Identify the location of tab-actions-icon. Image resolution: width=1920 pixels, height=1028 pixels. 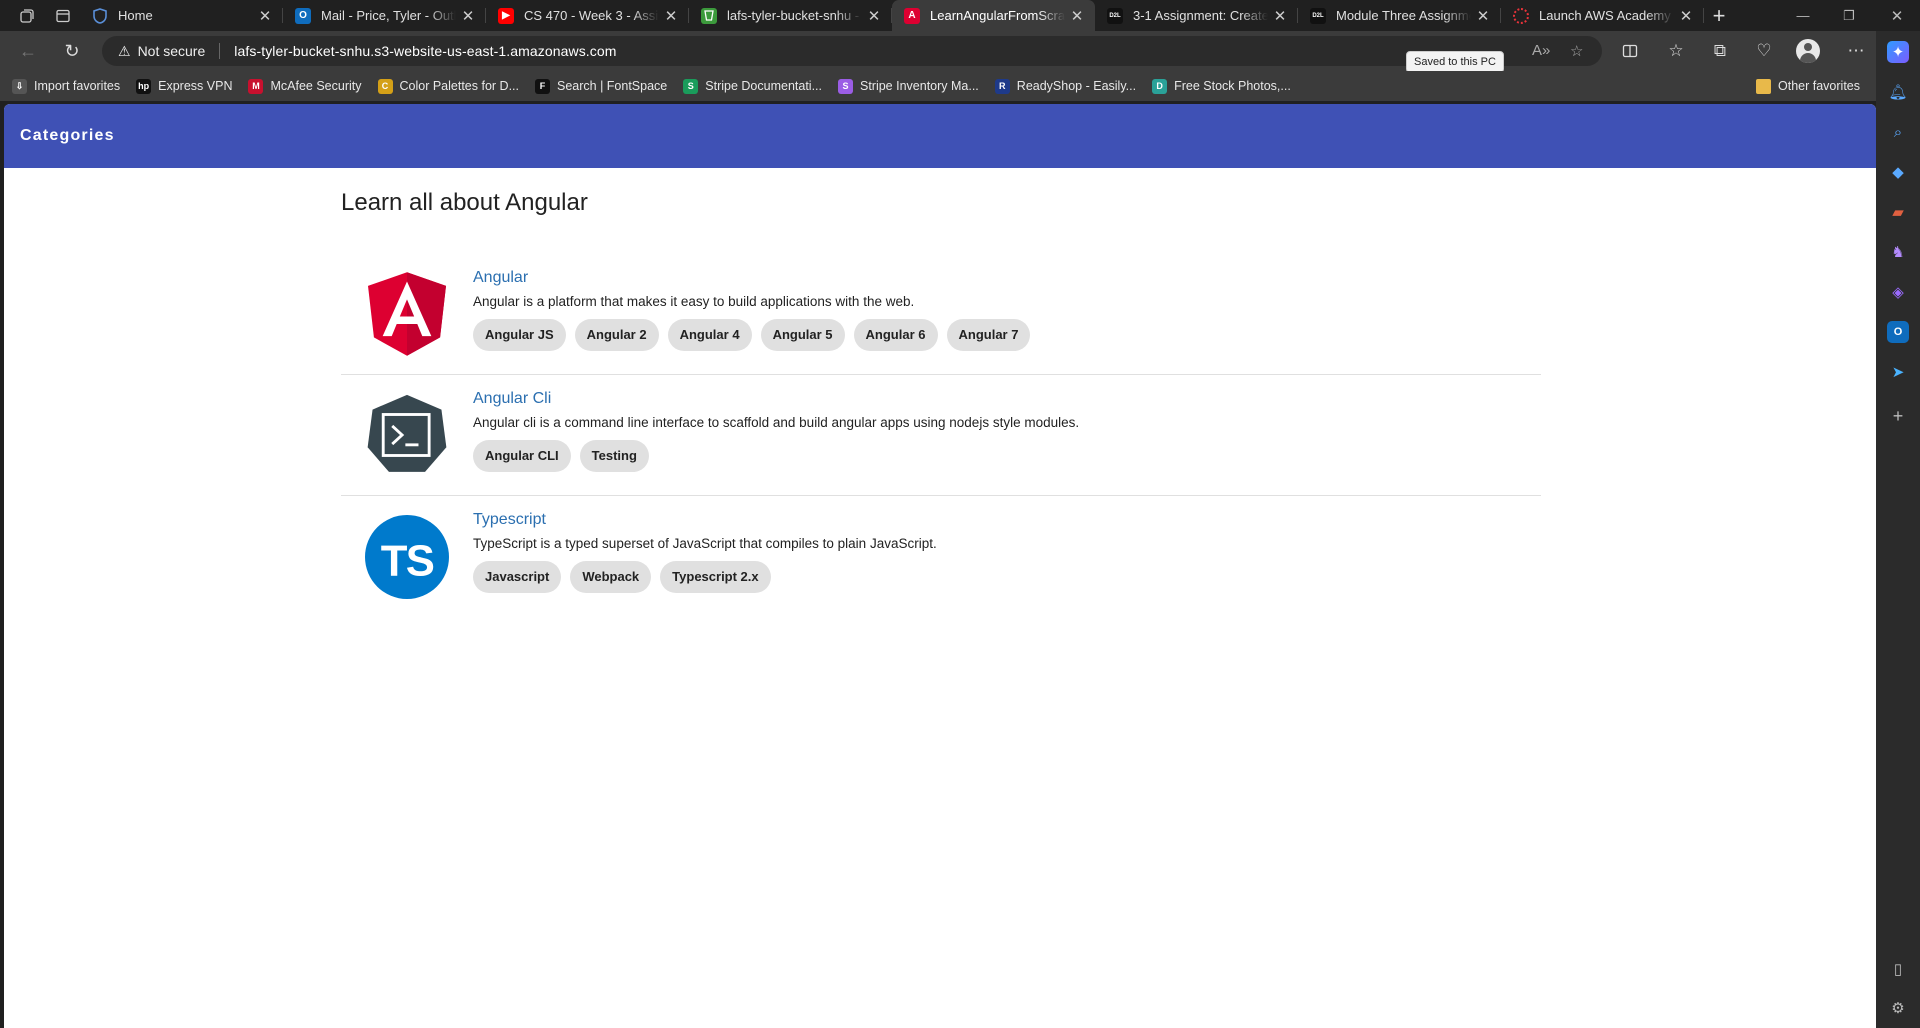
(63, 15).